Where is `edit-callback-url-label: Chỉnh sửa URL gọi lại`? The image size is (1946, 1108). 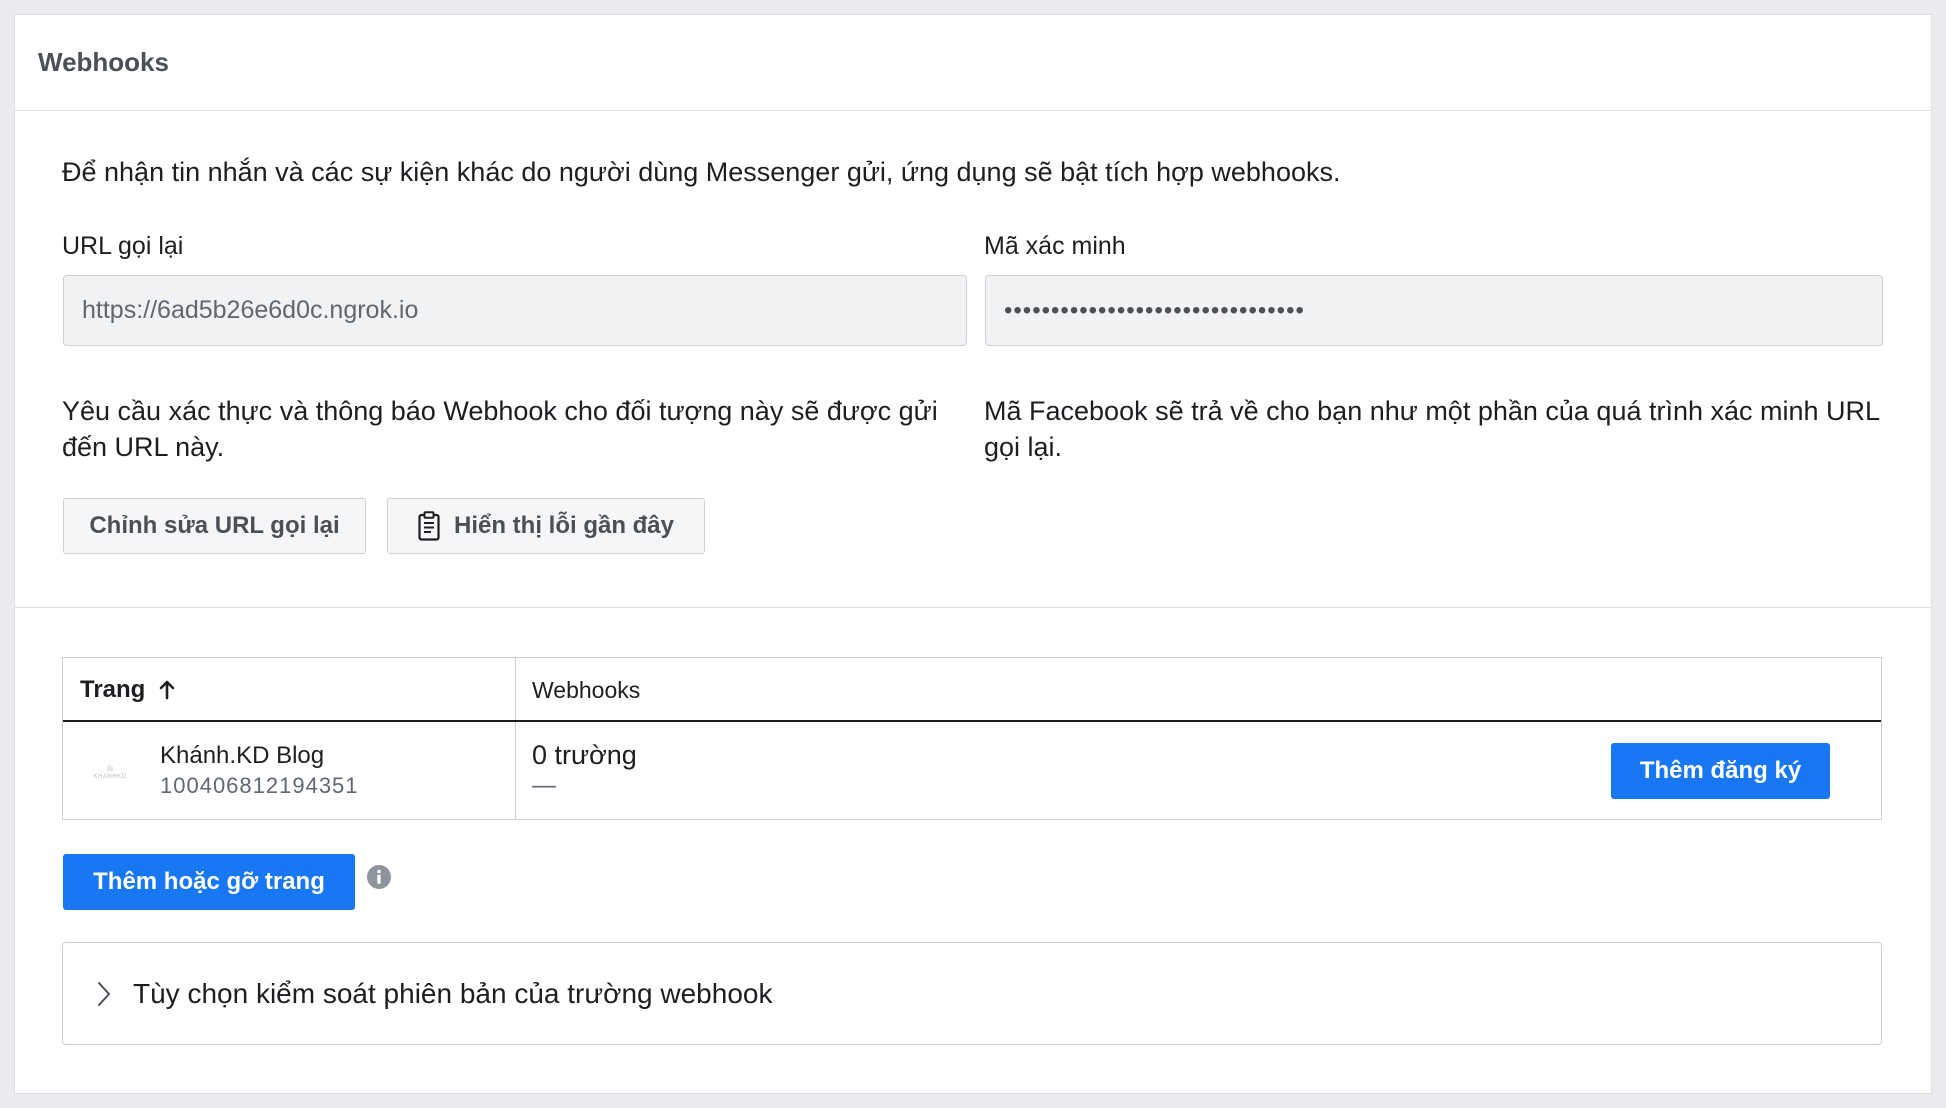 edit-callback-url-label: Chỉnh sửa URL gọi lại is located at coordinates (214, 525).